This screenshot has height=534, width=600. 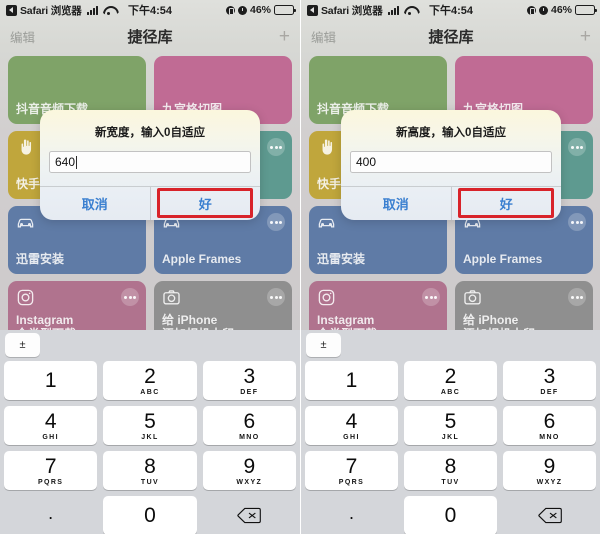 What do you see at coordinates (351, 466) in the screenshot?
I see `key-digit: 7` at bounding box center [351, 466].